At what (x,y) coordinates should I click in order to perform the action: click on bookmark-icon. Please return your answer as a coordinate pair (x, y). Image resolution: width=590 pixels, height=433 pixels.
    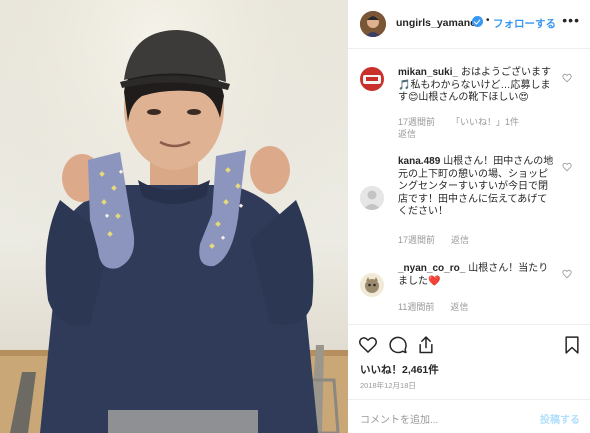
    Looking at the image, I should click on (572, 345).